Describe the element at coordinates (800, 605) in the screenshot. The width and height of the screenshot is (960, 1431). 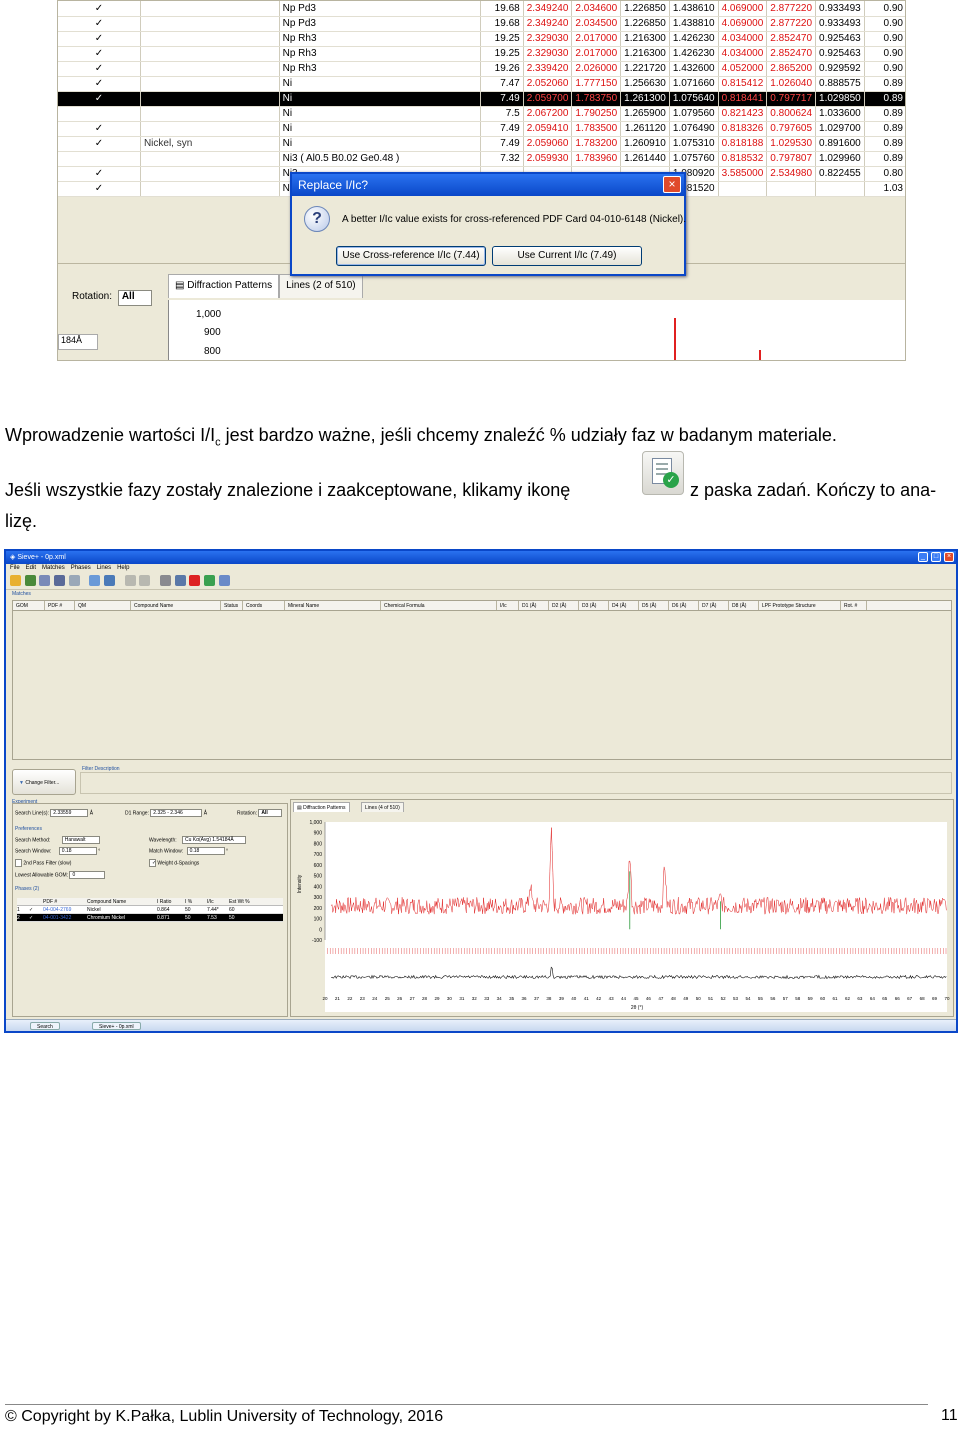
I see `column-header: LPF Prototype Structure` at that location.